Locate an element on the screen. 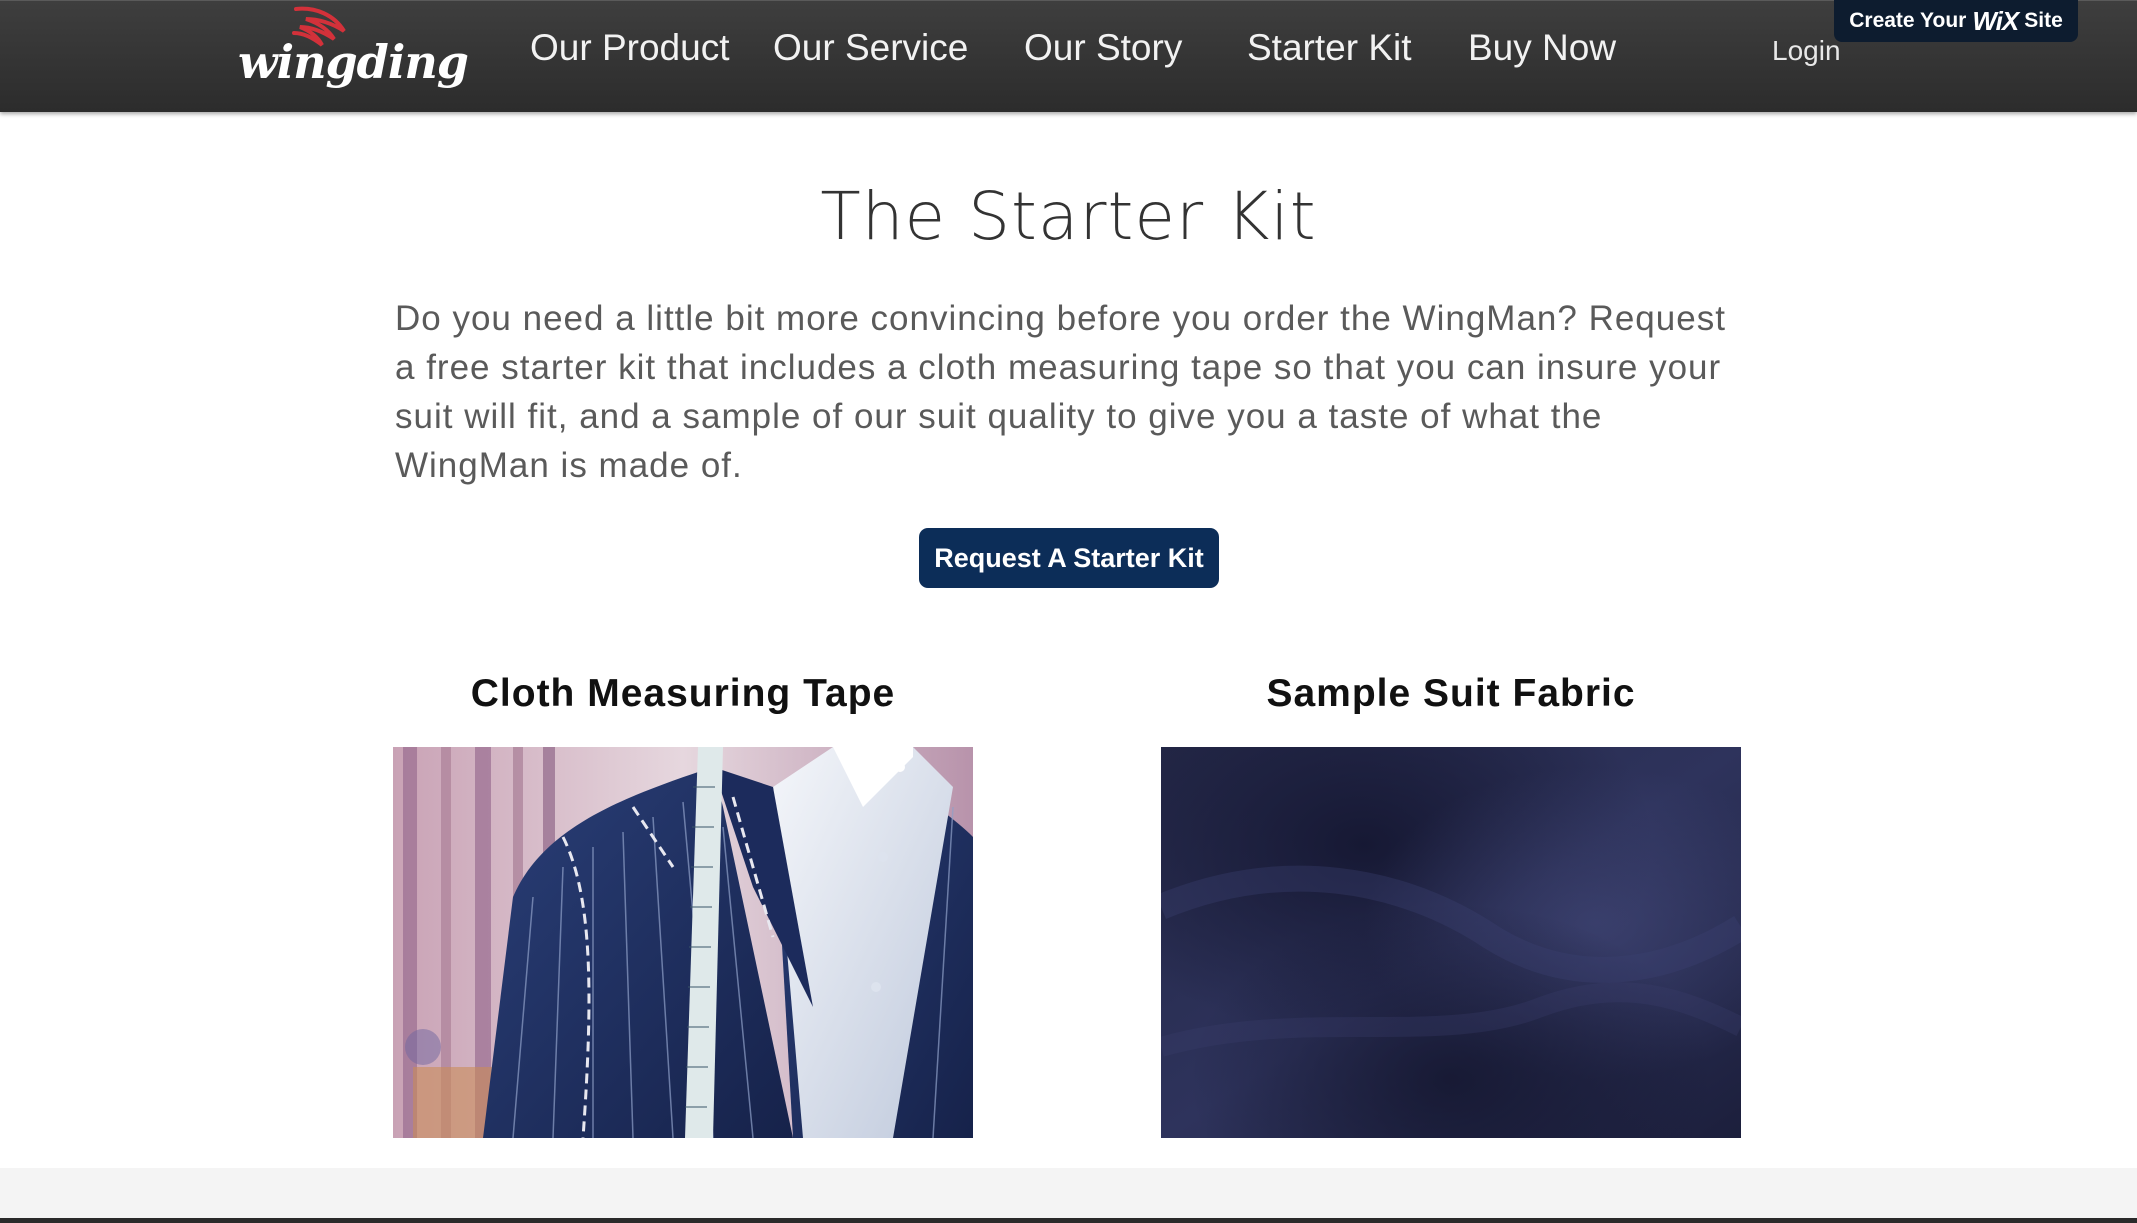  request-starter-kit-button: Request A Starter Kit is located at coordinates (1069, 558).